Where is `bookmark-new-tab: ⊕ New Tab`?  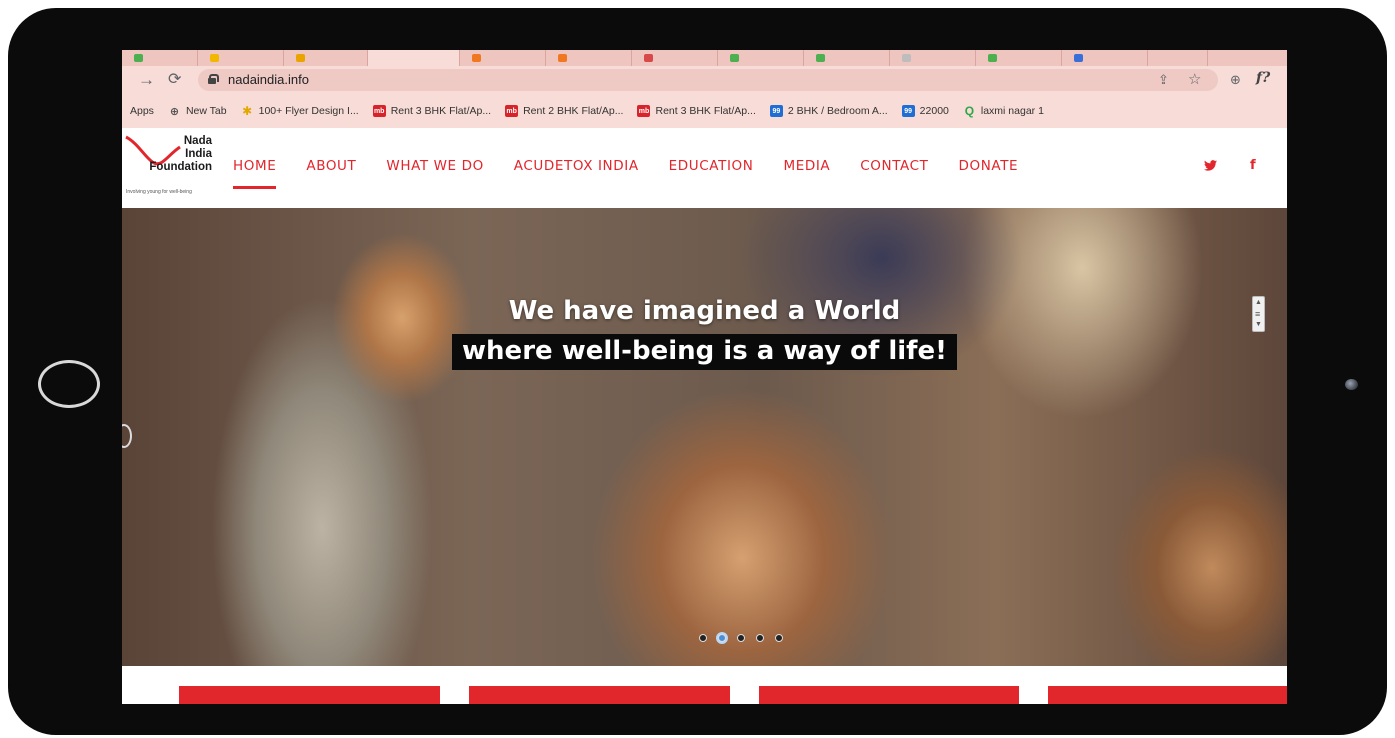
bookmark-new-tab: ⊕ New Tab is located at coordinates (197, 111).